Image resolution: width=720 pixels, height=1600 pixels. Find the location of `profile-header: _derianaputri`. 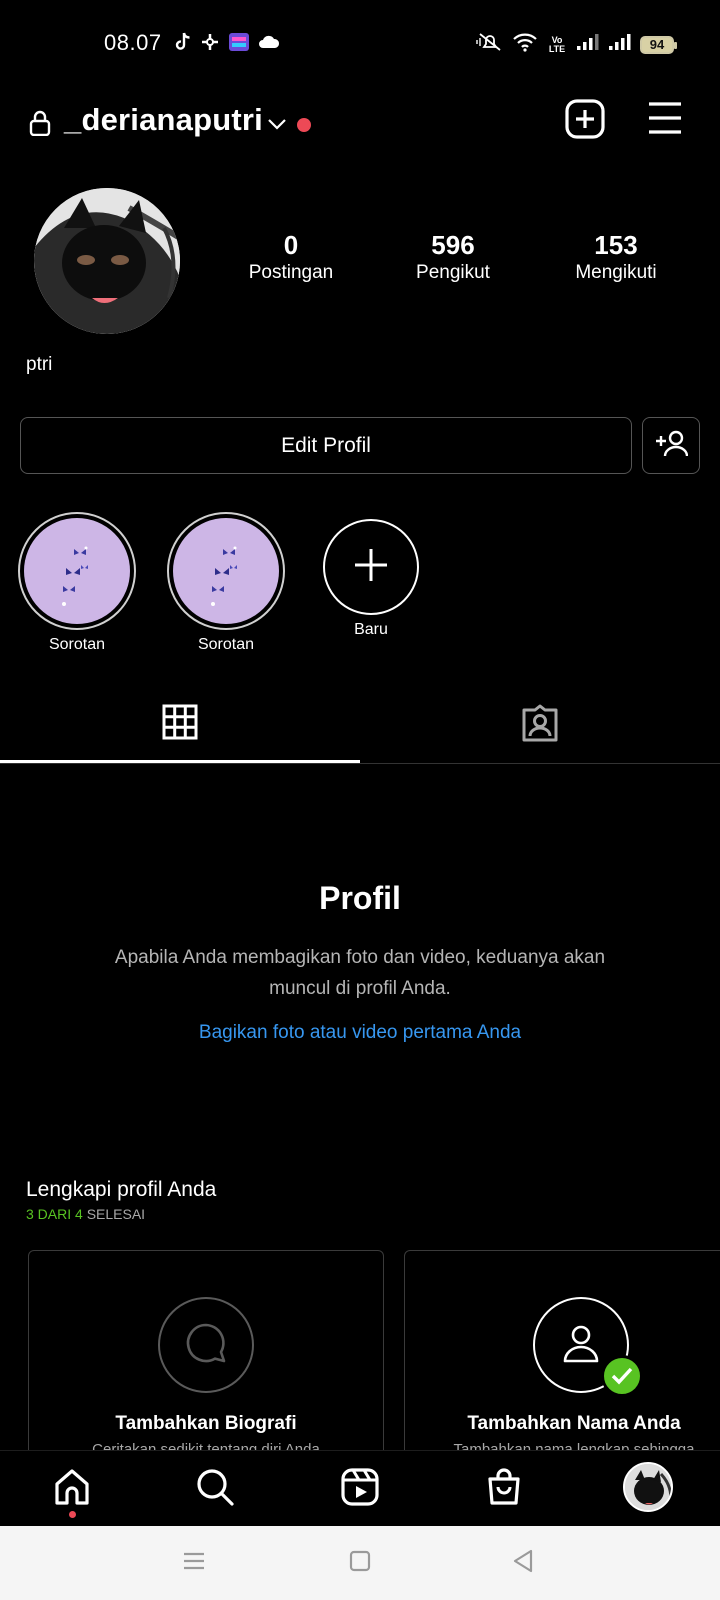

profile-header: _derianaputri is located at coordinates (360, 124).